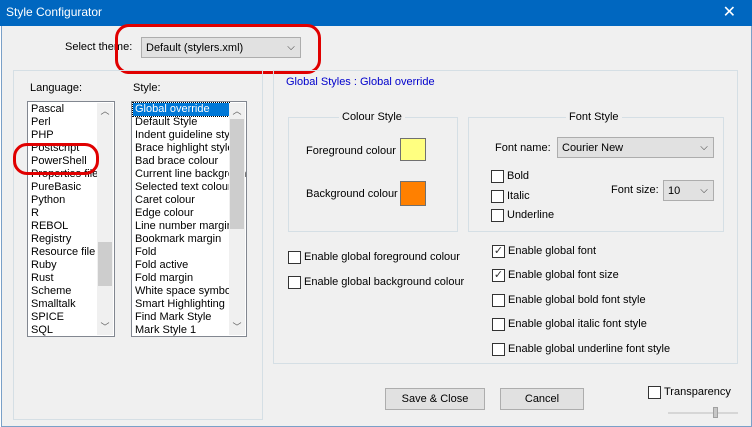 Image resolution: width=752 pixels, height=427 pixels. I want to click on enable-global-italic-label: Enable global italic font style, so click(577, 324).